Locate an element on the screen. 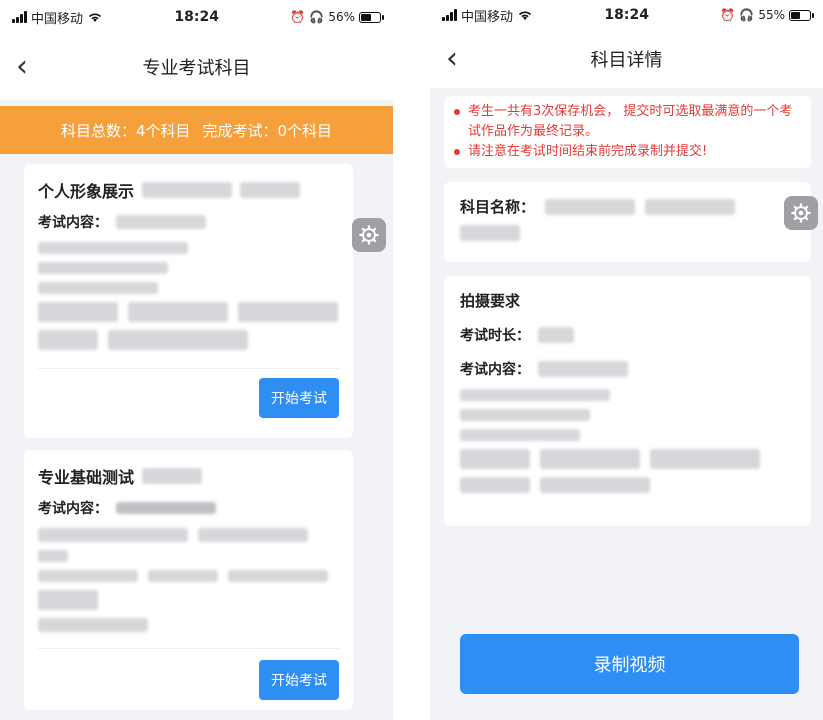 The height and width of the screenshot is (720, 823). subject-name-card: 科目名称： is located at coordinates (627, 222).